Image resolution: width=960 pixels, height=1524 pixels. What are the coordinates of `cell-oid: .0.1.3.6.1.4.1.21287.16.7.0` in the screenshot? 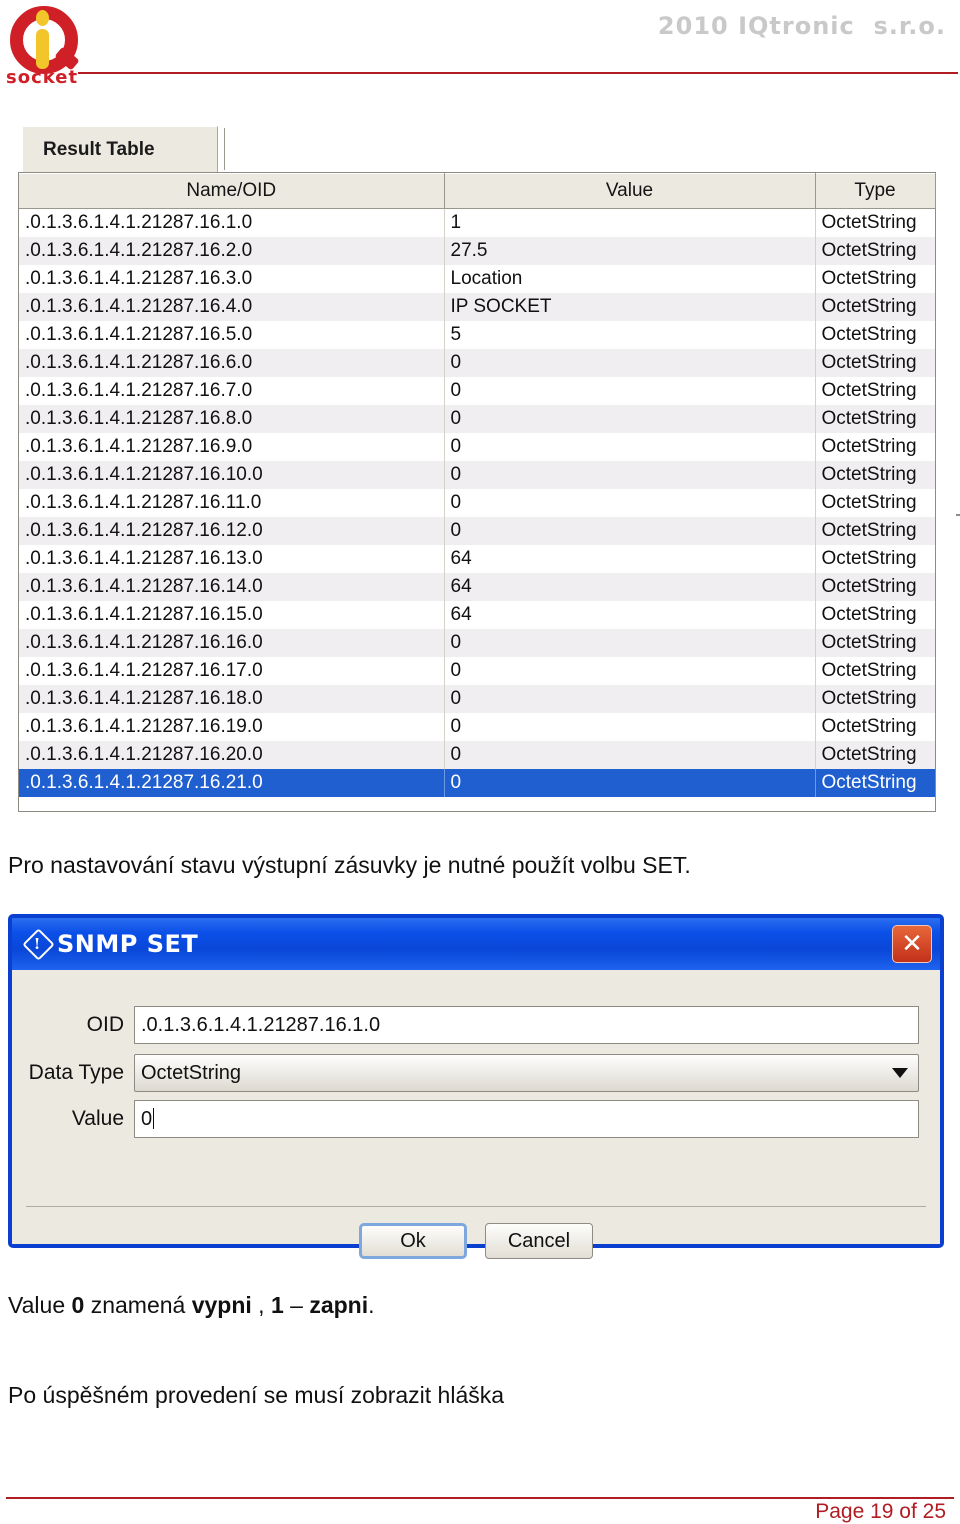 It's located at (232, 391).